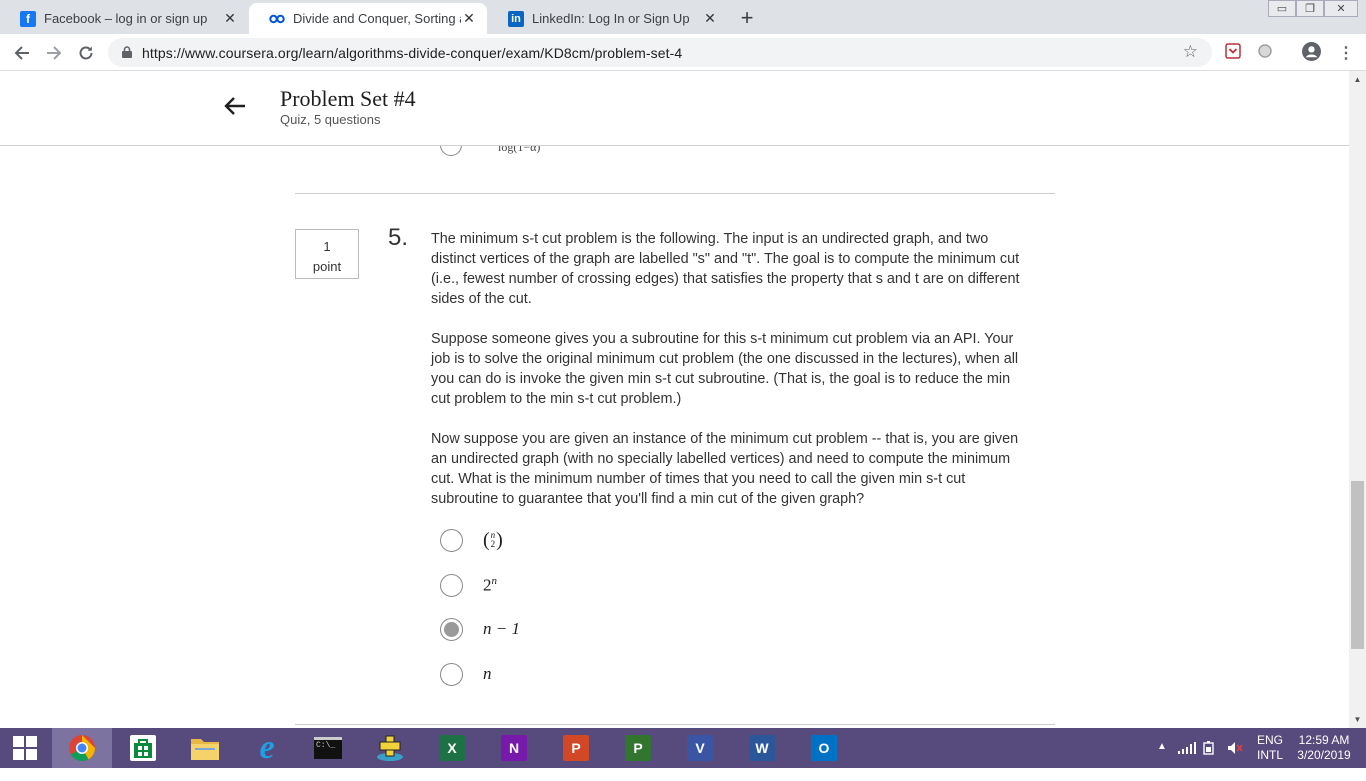 This screenshot has height=781, width=1366. I want to click on folder-icon, so click(205, 749).